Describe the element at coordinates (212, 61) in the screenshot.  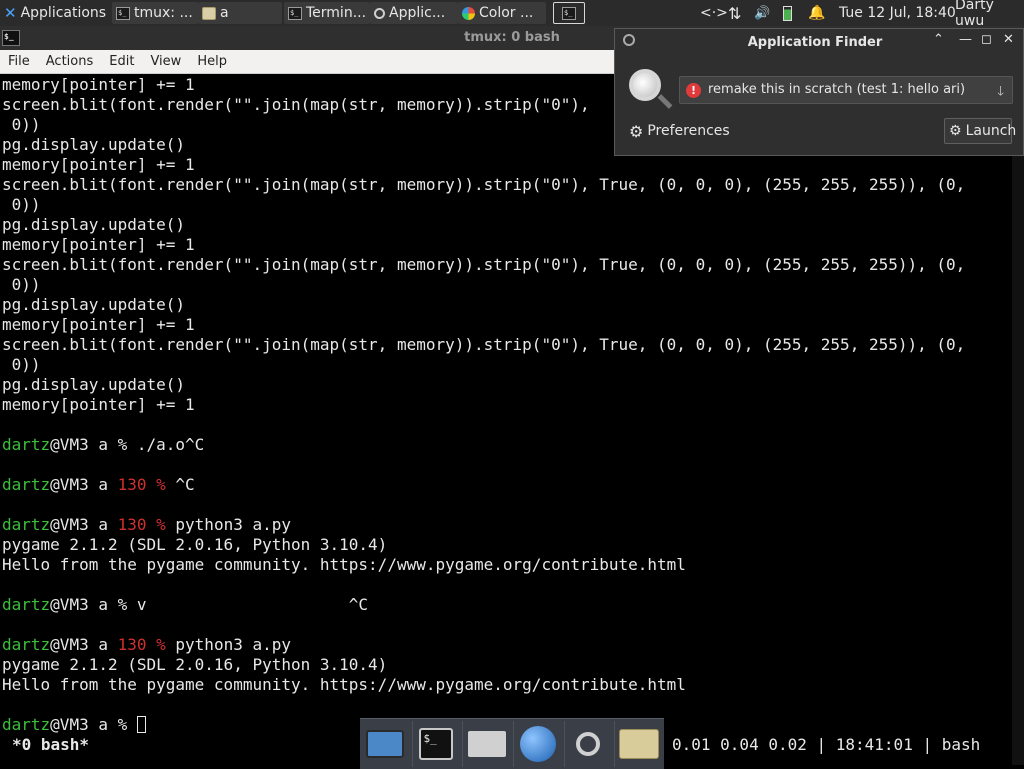
I see `menu-help: Help` at that location.